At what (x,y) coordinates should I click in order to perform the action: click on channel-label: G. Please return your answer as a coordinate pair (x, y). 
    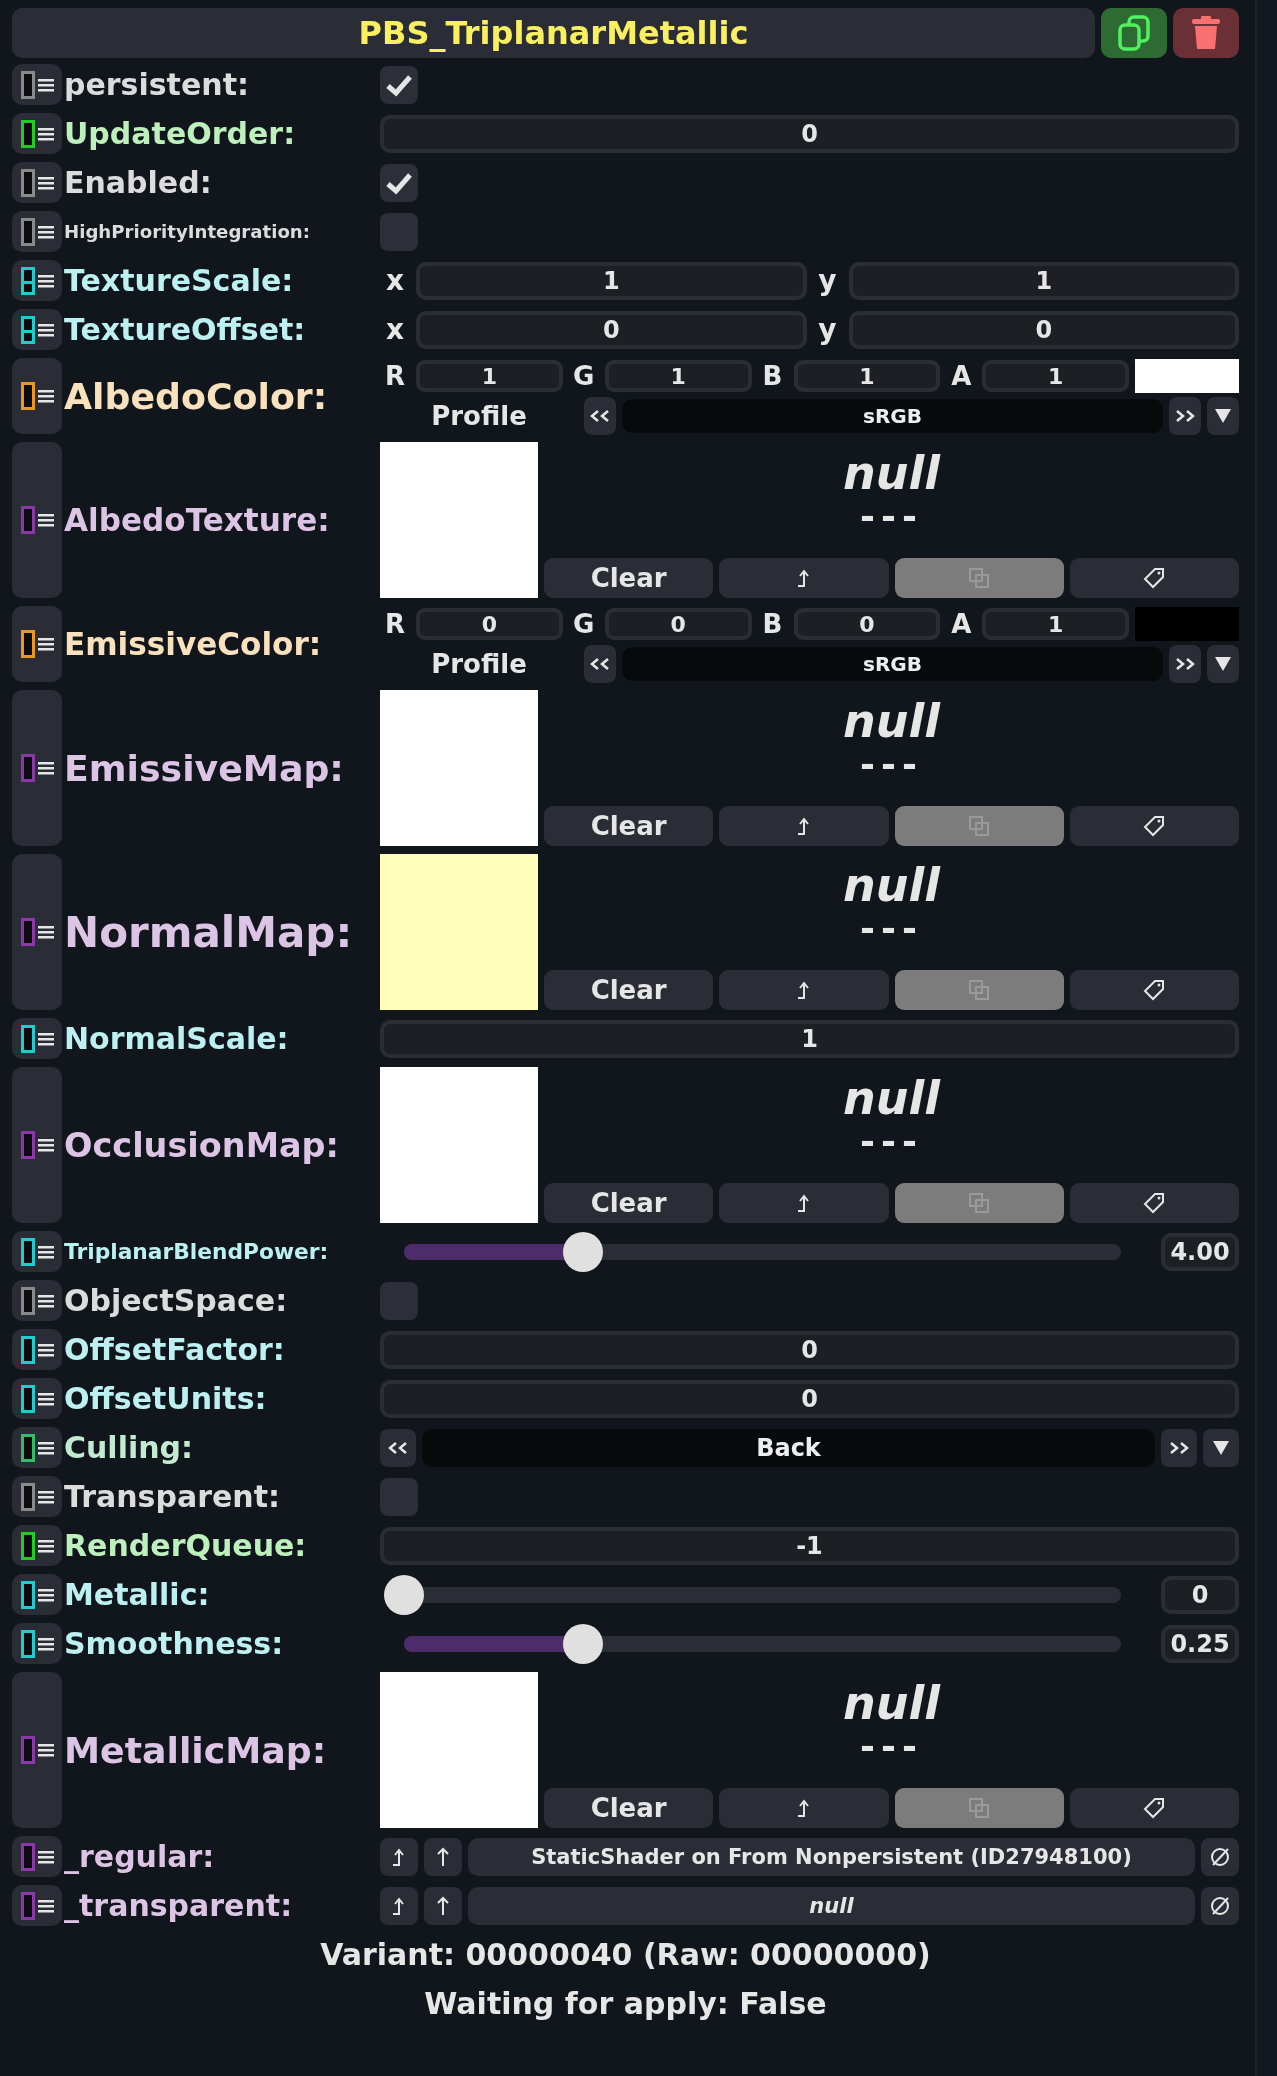
    Looking at the image, I should click on (584, 376).